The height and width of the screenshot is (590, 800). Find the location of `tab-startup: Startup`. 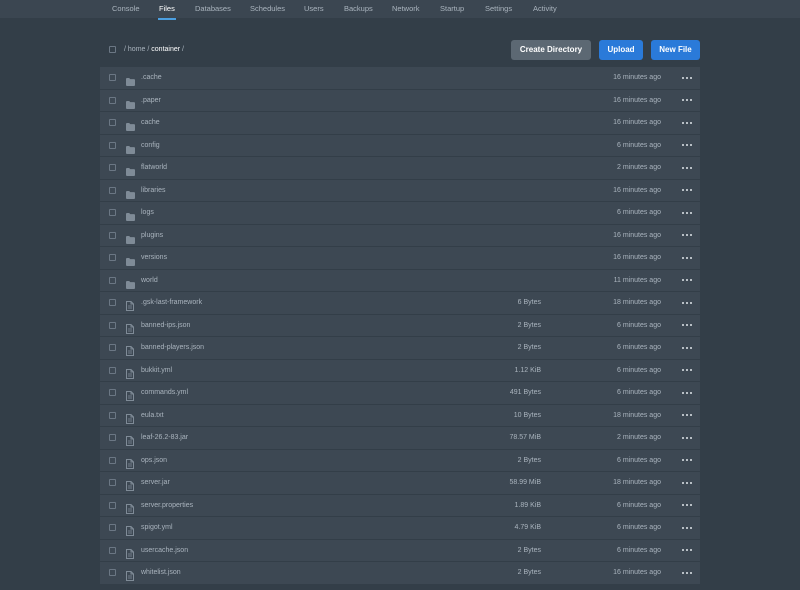

tab-startup: Startup is located at coordinates (452, 9).